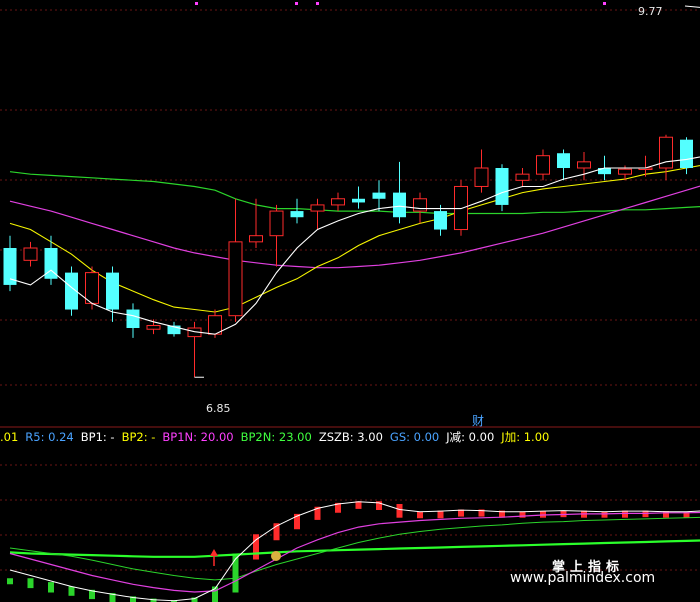 The width and height of the screenshot is (700, 602). What do you see at coordinates (198, 437) in the screenshot?
I see `legend-item: BP1N: 20.00` at bounding box center [198, 437].